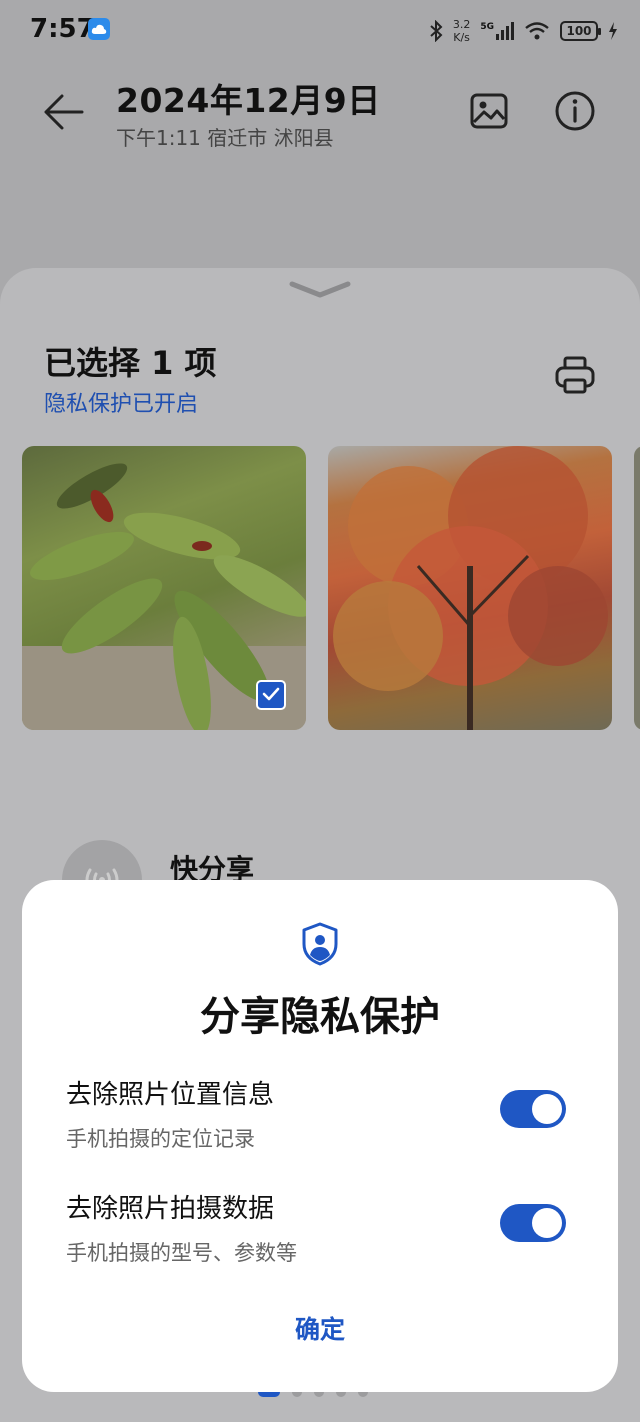 The image size is (640, 1422). I want to click on print-icon, so click(575, 375).